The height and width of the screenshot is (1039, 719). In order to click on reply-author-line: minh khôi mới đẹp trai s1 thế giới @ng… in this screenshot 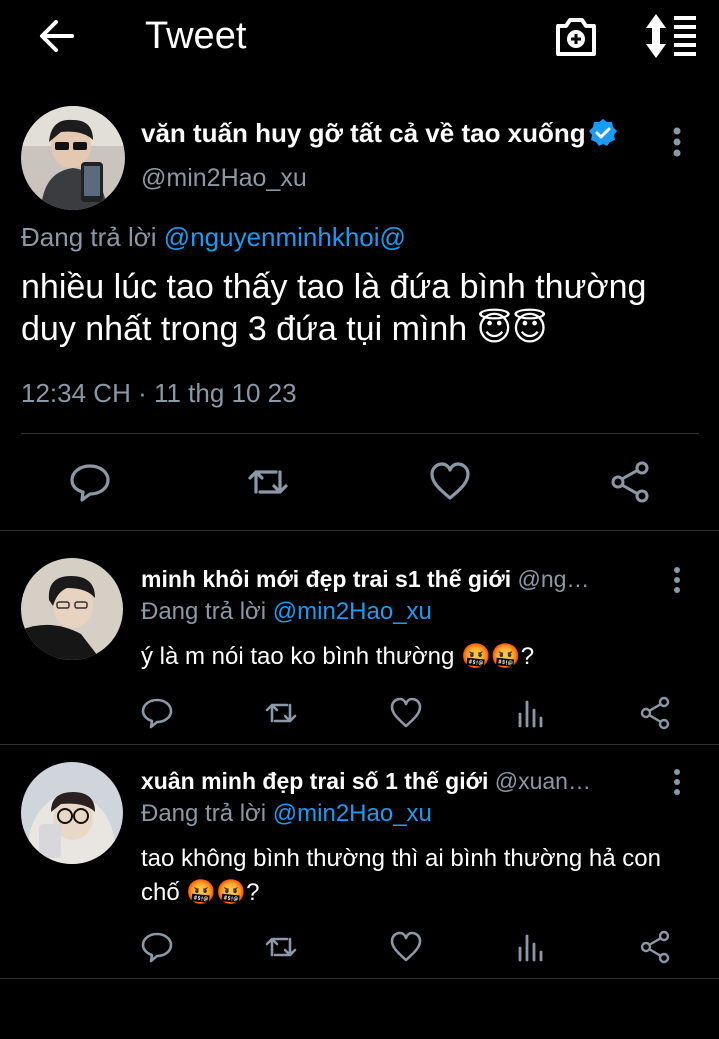, I will do `click(401, 579)`.